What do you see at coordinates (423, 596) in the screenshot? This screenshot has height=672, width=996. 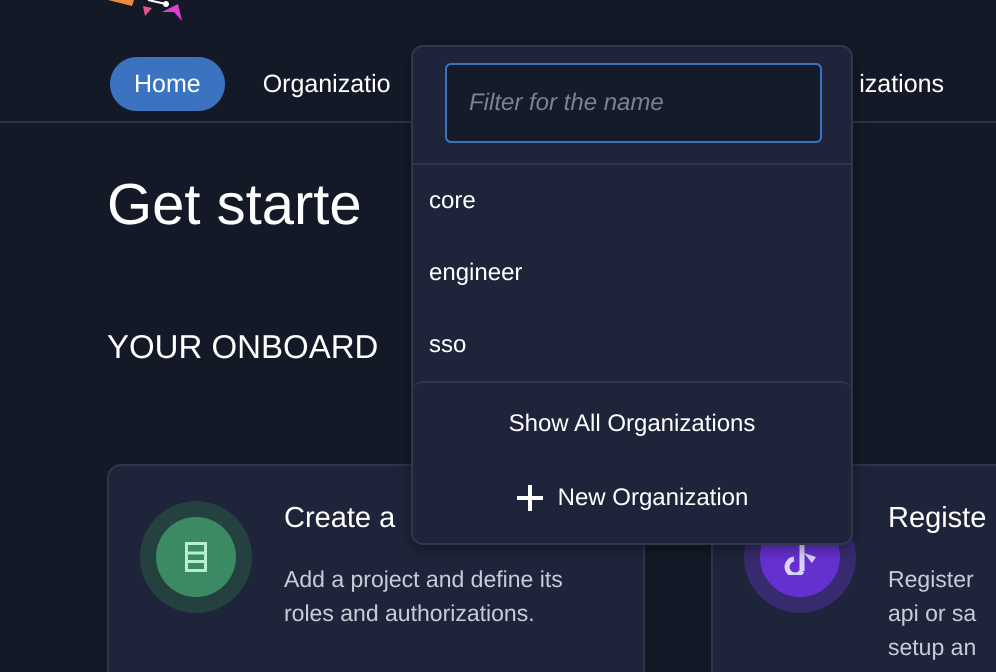 I see `card-description: Add a project and define its roles and authorizations.` at bounding box center [423, 596].